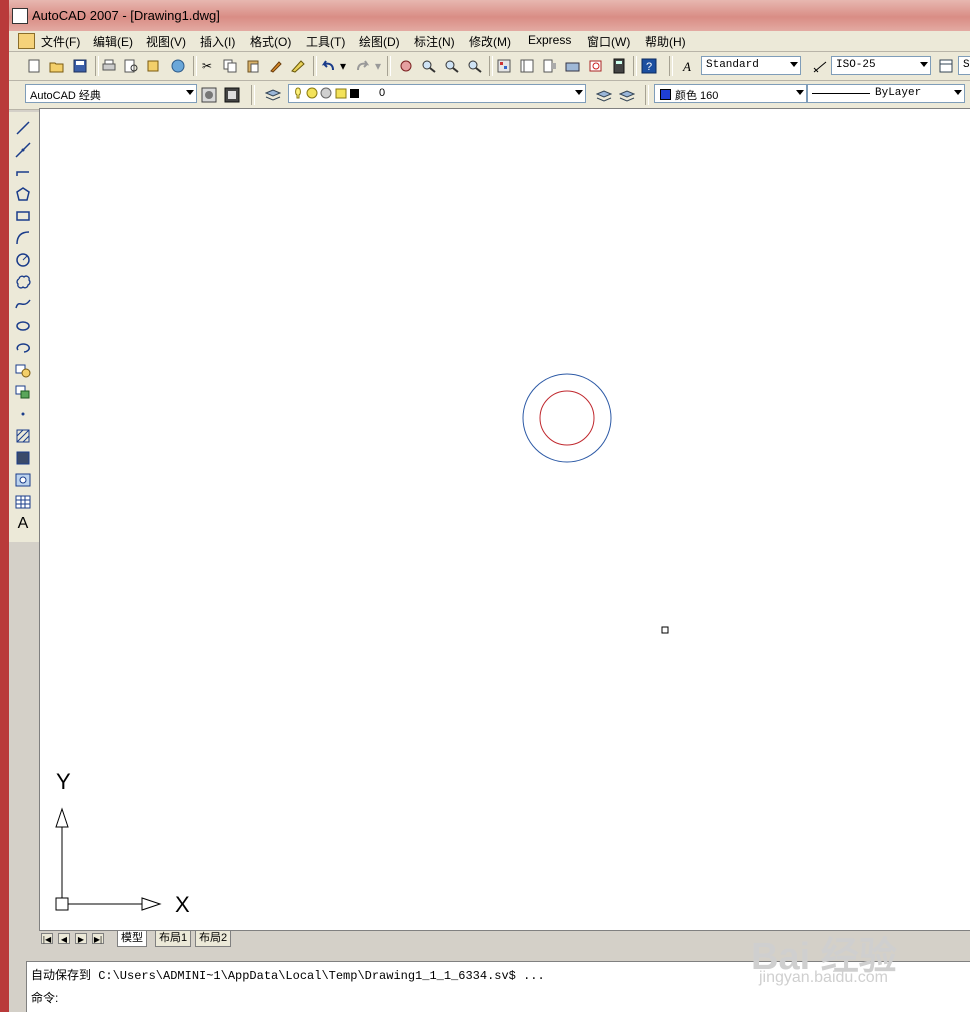 This screenshot has width=970, height=1012. Describe the element at coordinates (604, 95) in the screenshot. I see `make-current-layer-icon` at that location.